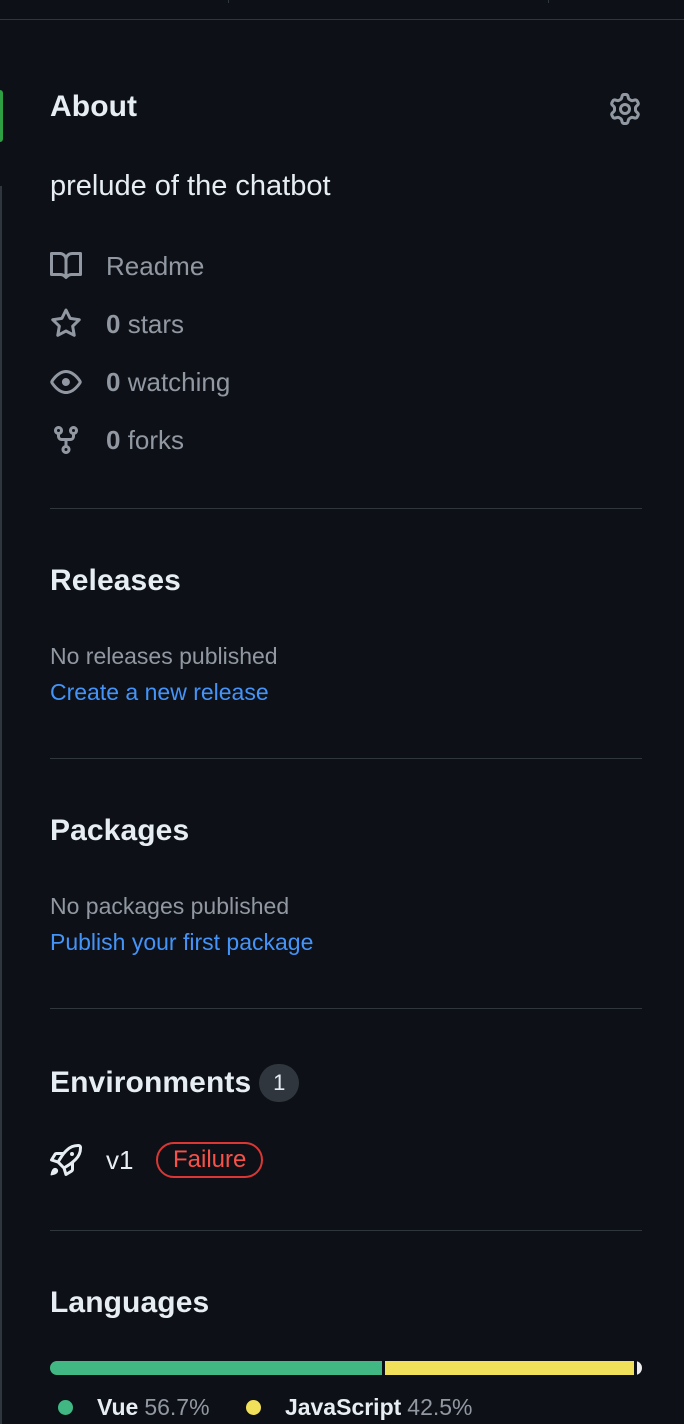 The width and height of the screenshot is (684, 1424). Describe the element at coordinates (1, 805) in the screenshot. I see `main-content-edge` at that location.